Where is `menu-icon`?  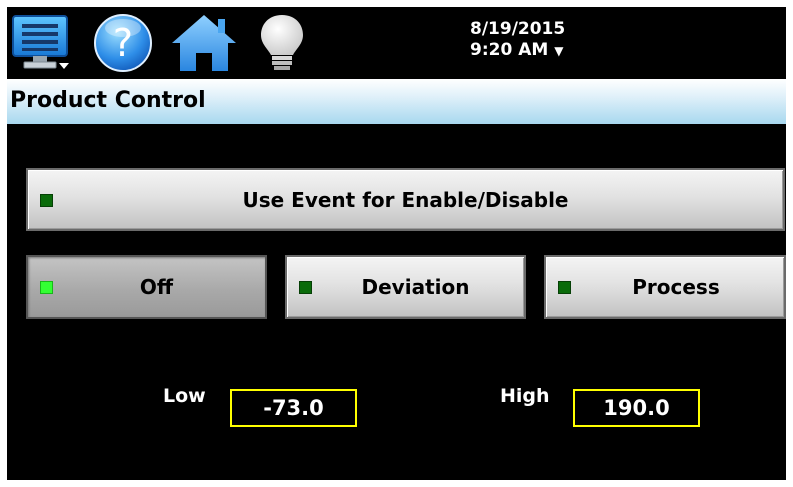 menu-icon is located at coordinates (42, 43).